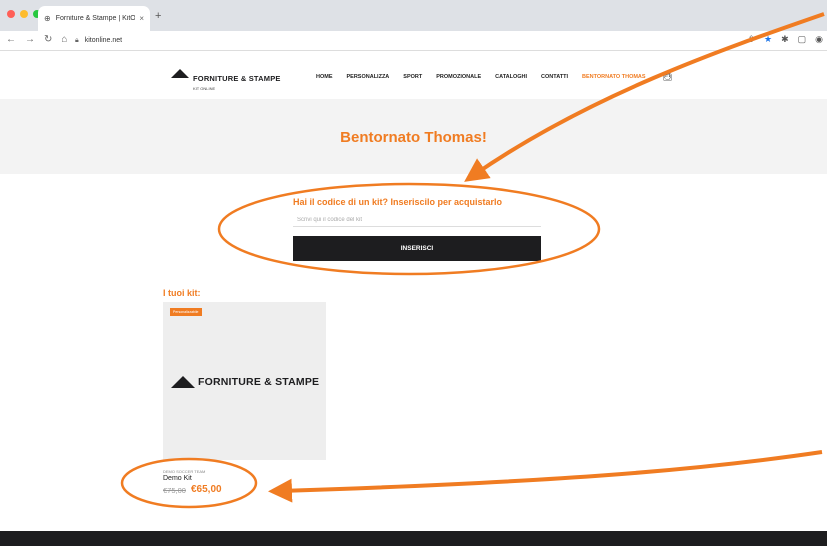 This screenshot has width=827, height=546. I want to click on url-field: 🔒︎ kitonline.net, so click(98, 40).